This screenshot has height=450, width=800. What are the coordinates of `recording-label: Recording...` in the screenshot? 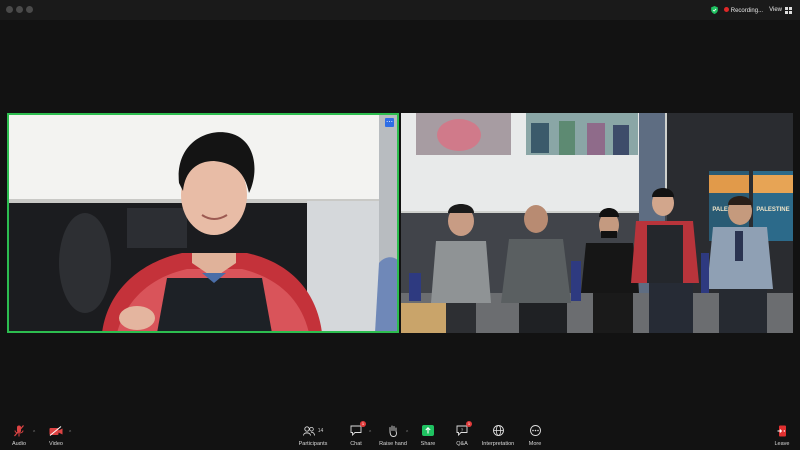 It's located at (747, 10).